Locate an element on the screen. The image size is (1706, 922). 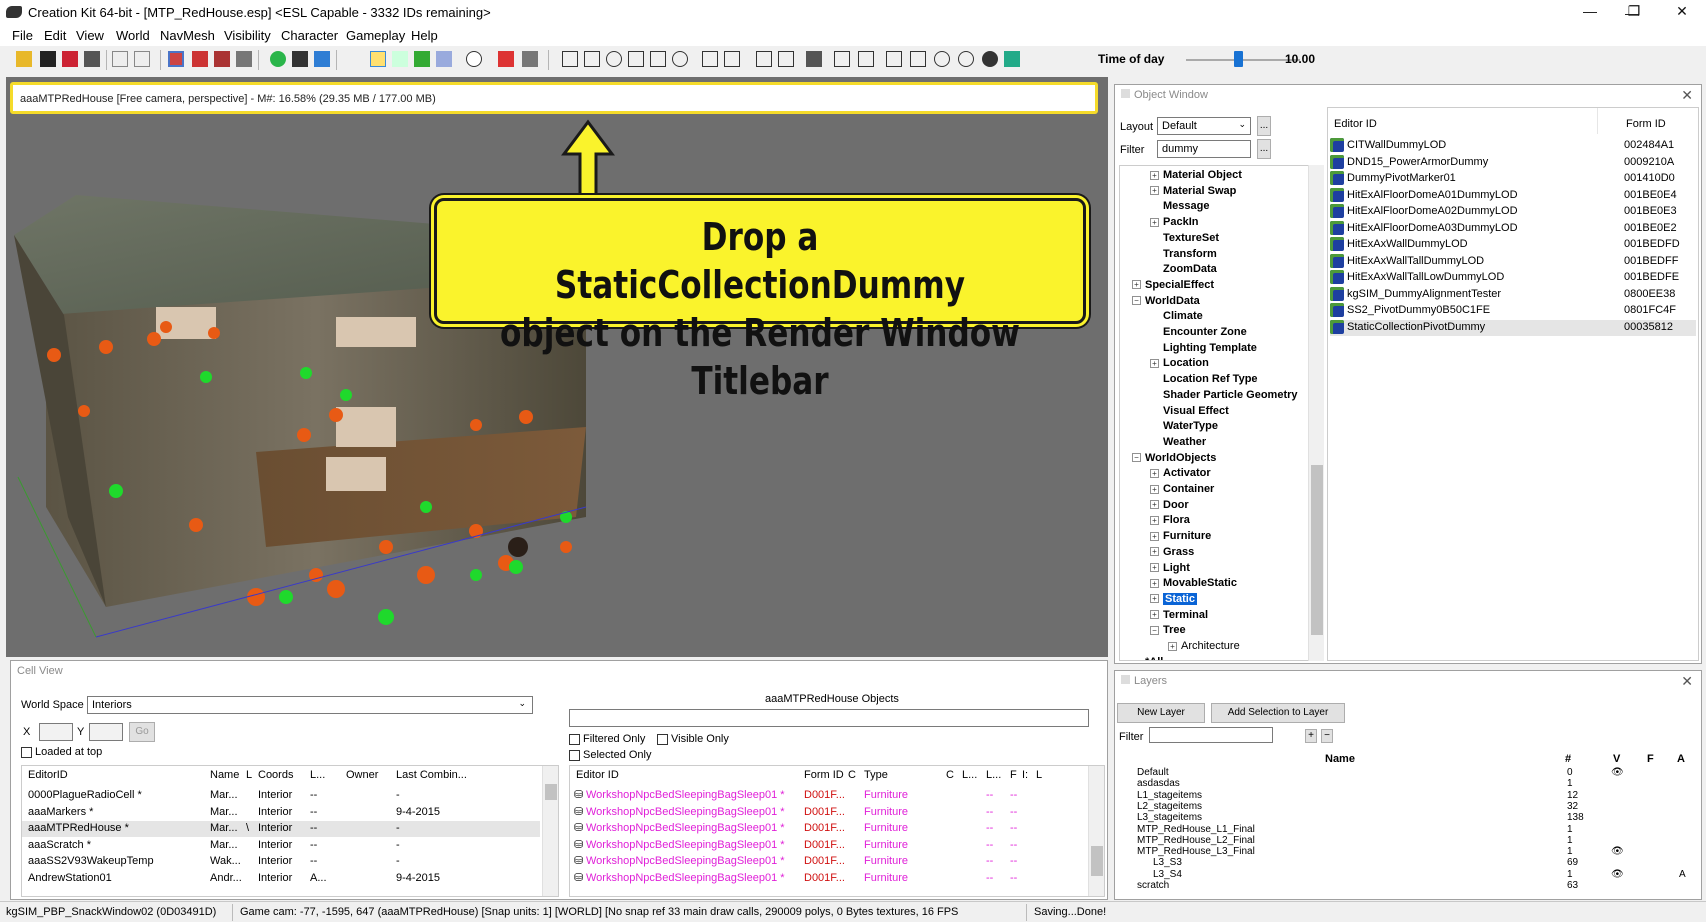
object-row: kgSIM_DummyAlignmentTester 0800EE38 is located at coordinates (1513, 294).